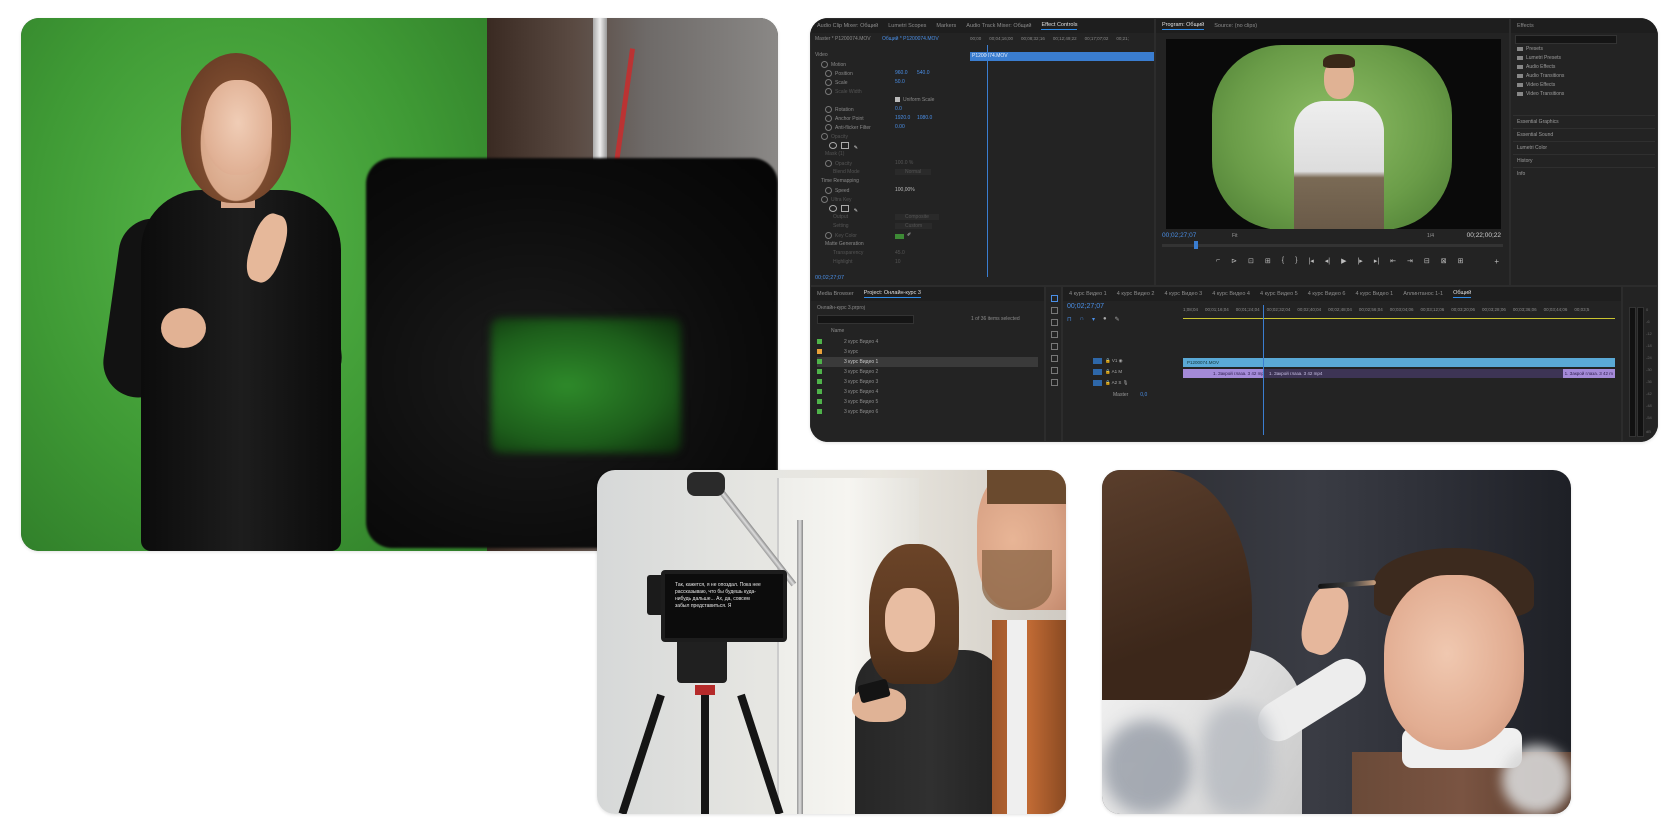 Image resolution: width=1680 pixels, height=839 pixels. I want to click on ec-speed-value: 100,00%, so click(905, 190).